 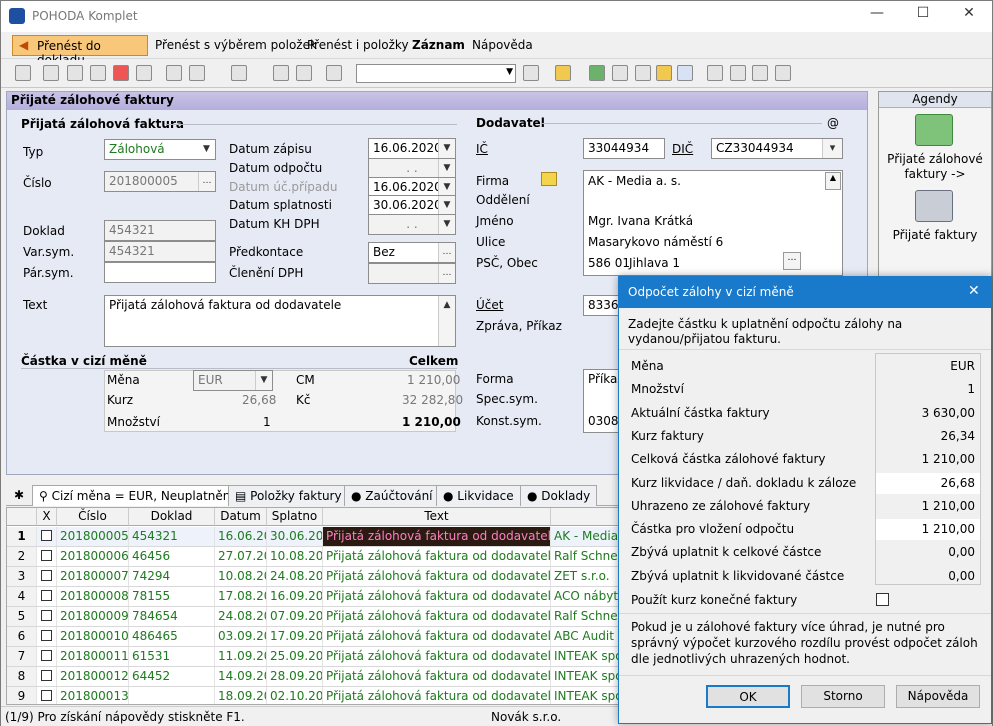 I want to click on maximize-button: ☐, so click(x=923, y=16).